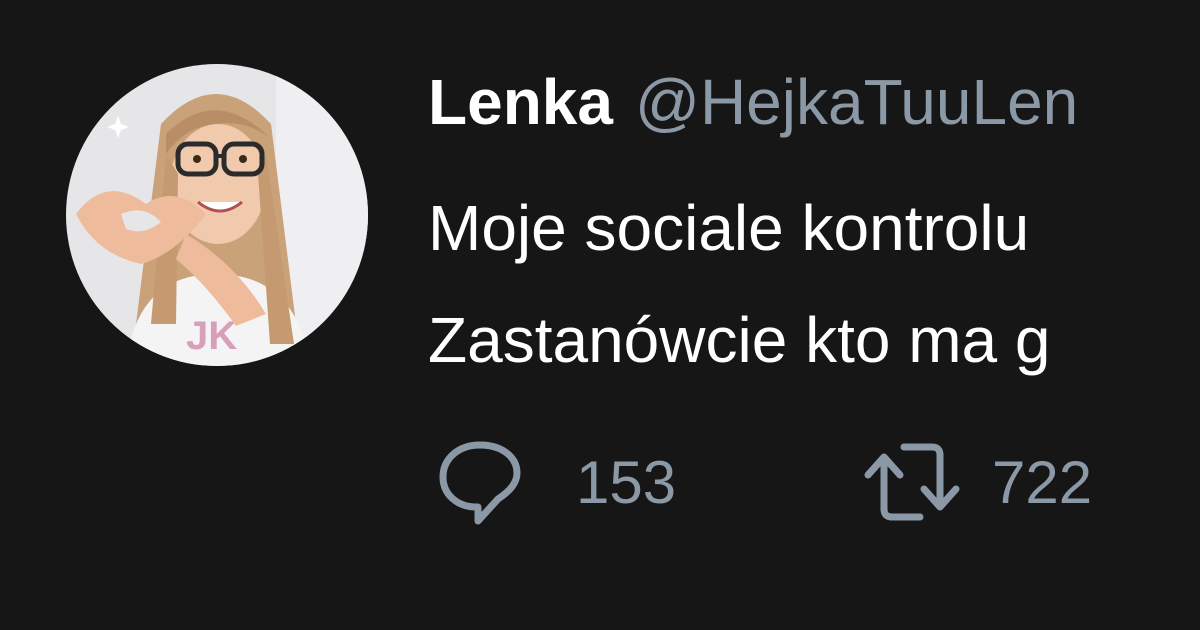  What do you see at coordinates (520, 102) in the screenshot?
I see `author-display-name: Lenka` at bounding box center [520, 102].